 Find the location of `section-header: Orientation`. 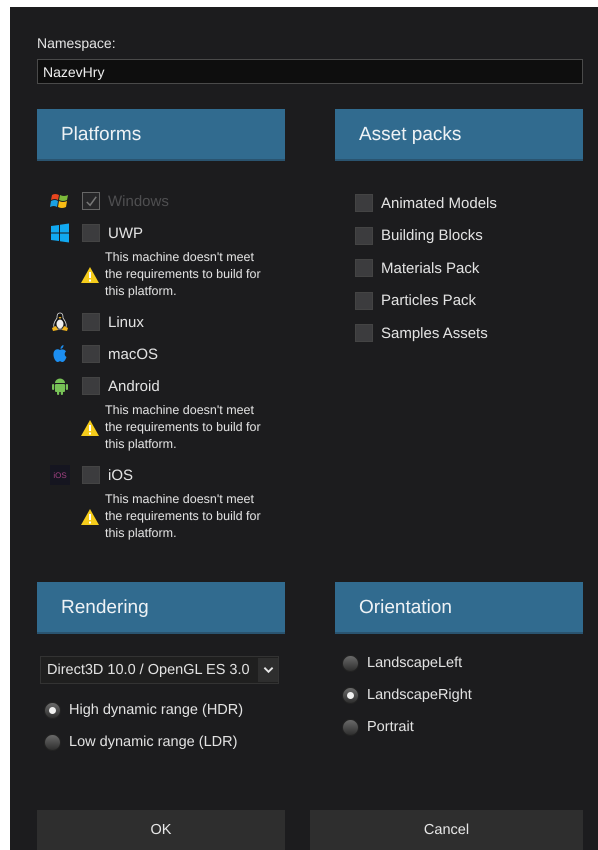

section-header: Orientation is located at coordinates (459, 608).